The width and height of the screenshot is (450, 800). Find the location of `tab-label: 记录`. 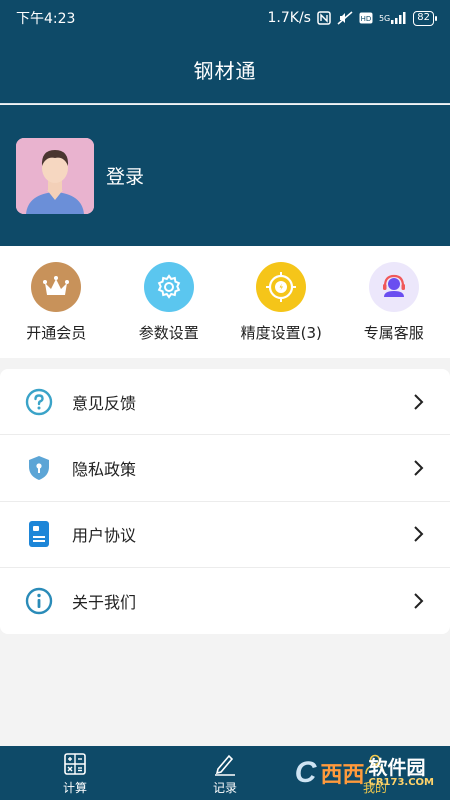

tab-label: 记录 is located at coordinates (224, 787).